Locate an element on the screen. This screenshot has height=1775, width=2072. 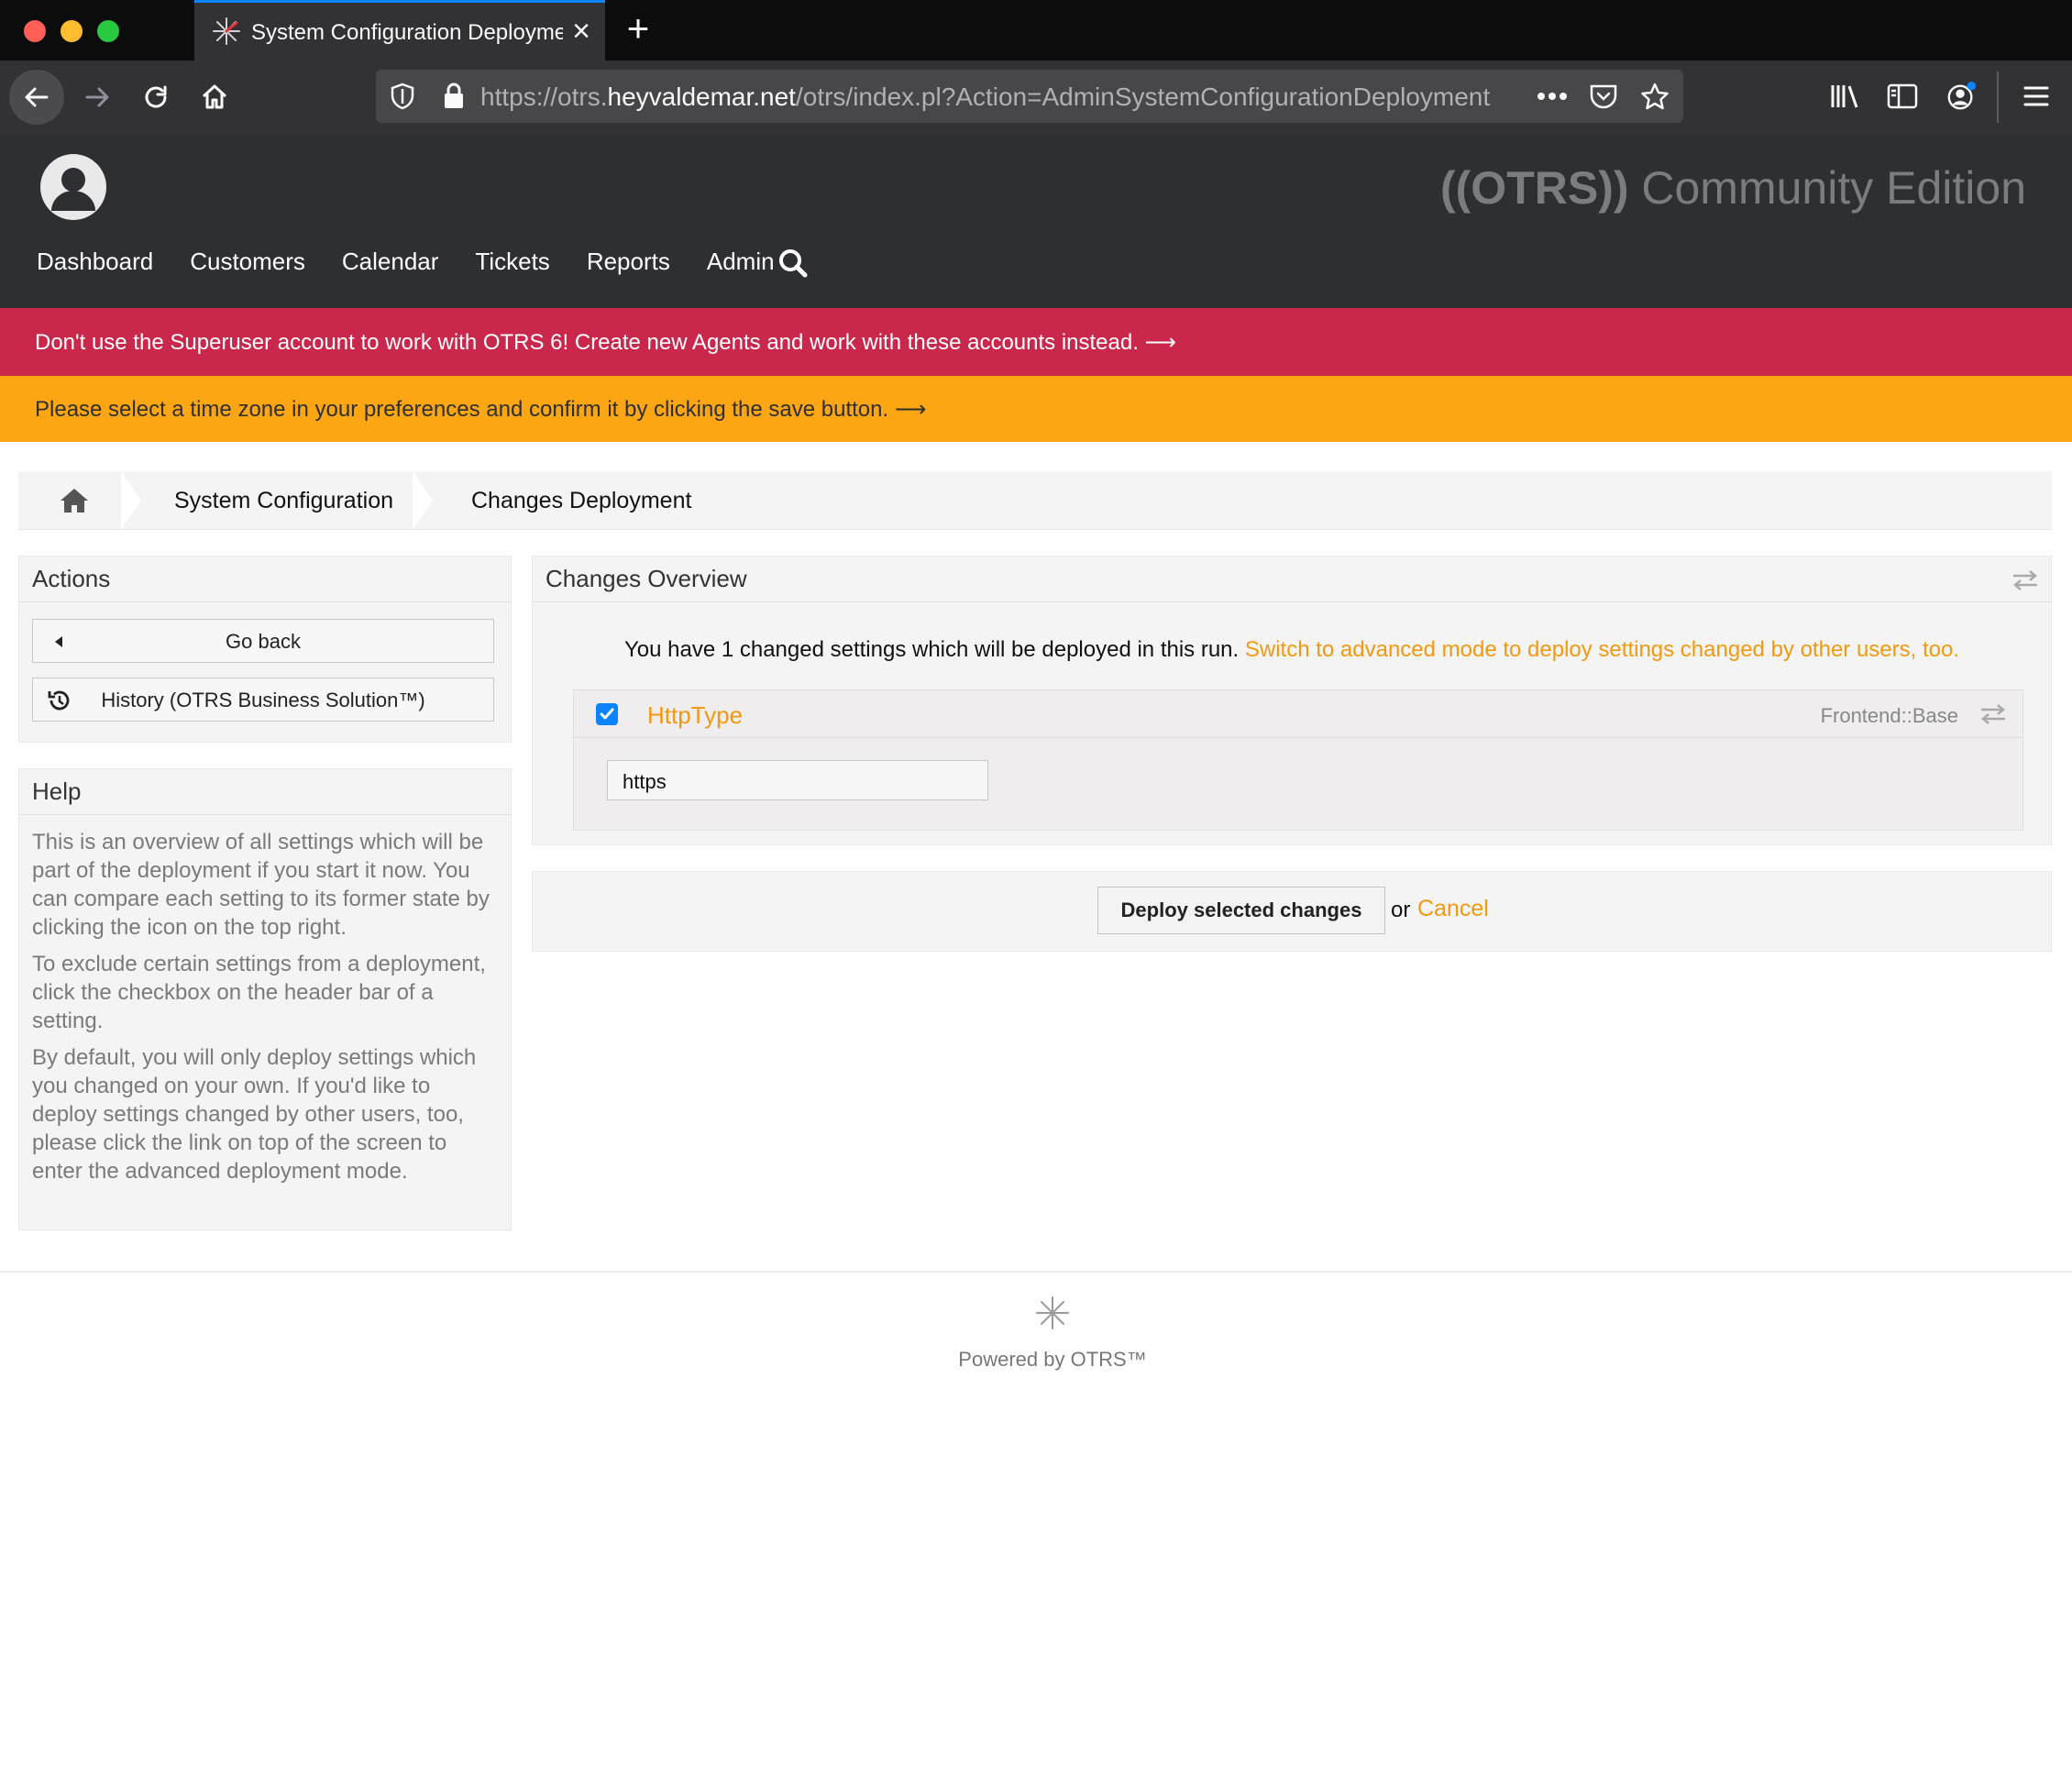
reload-button is located at coordinates (155, 97).